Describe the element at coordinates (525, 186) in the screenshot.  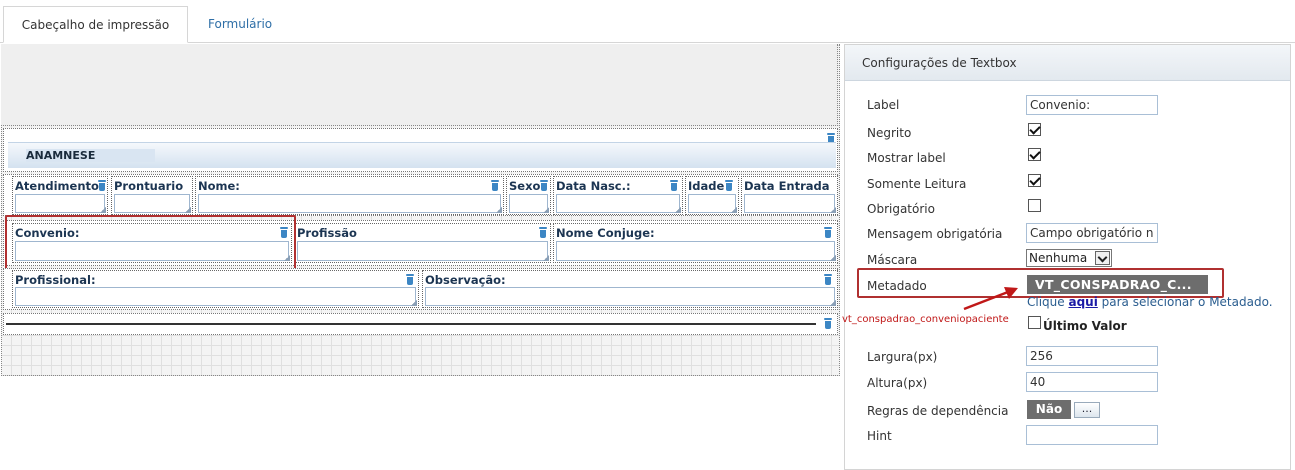
I see `field-label: Sexo` at that location.